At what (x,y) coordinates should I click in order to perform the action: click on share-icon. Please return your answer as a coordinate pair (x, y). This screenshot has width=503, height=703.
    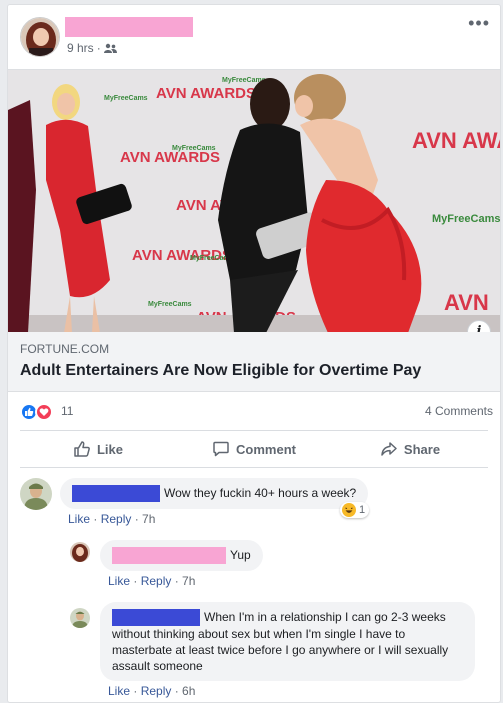
    Looking at the image, I should click on (389, 449).